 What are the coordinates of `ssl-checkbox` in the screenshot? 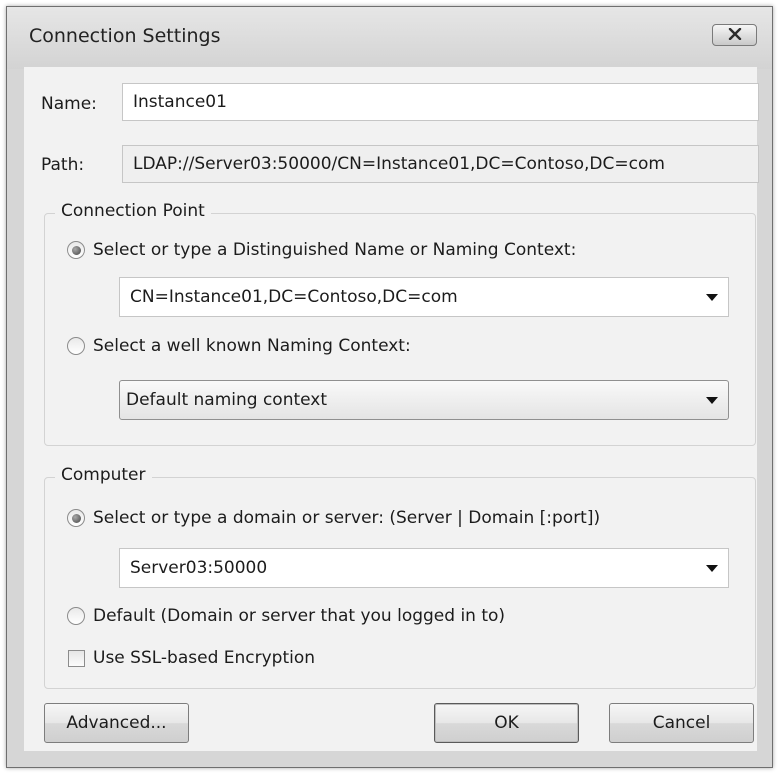 It's located at (76, 658).